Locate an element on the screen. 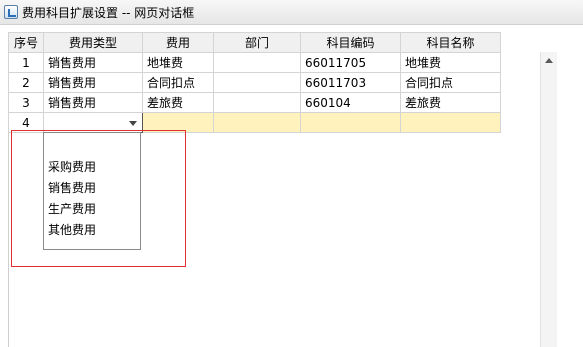 This screenshot has height=347, width=583. title-bar: 费用科目扩展设置 -- 网页对话框 is located at coordinates (291, 12).